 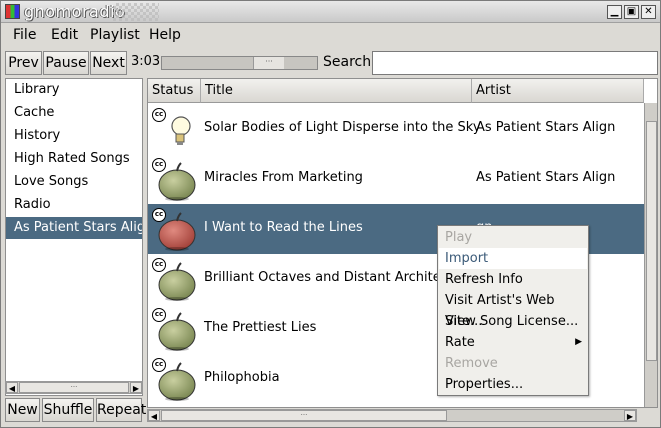 What do you see at coordinates (558, 91) in the screenshot?
I see `column-artist: Artist` at bounding box center [558, 91].